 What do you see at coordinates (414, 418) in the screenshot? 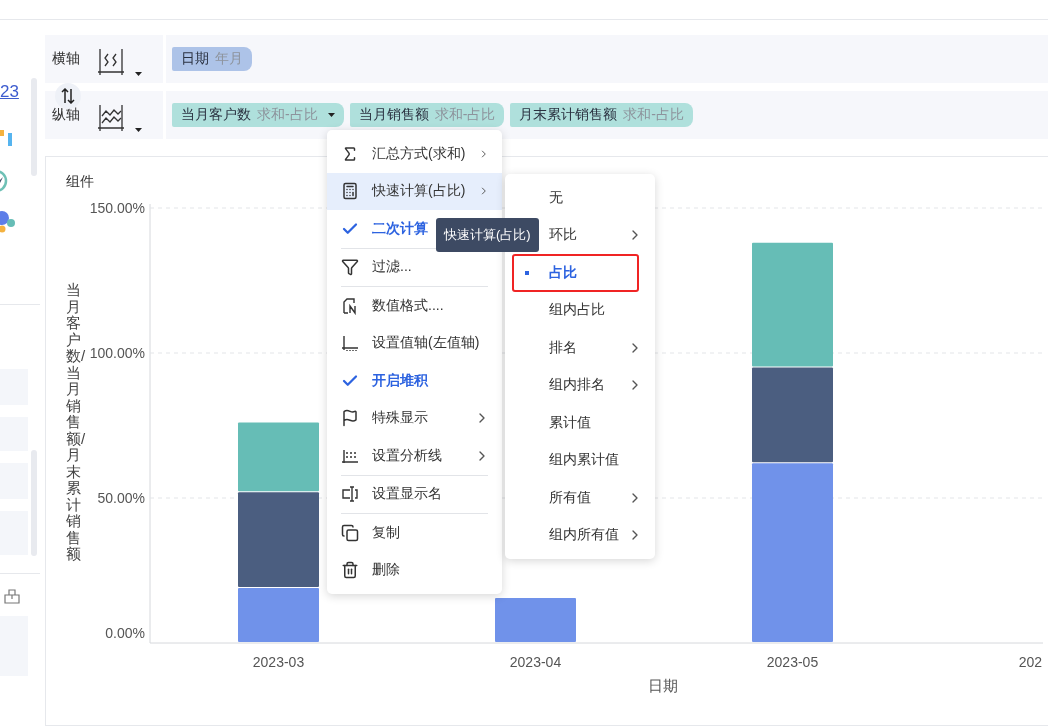
I see `menu-item: 特殊显示` at bounding box center [414, 418].